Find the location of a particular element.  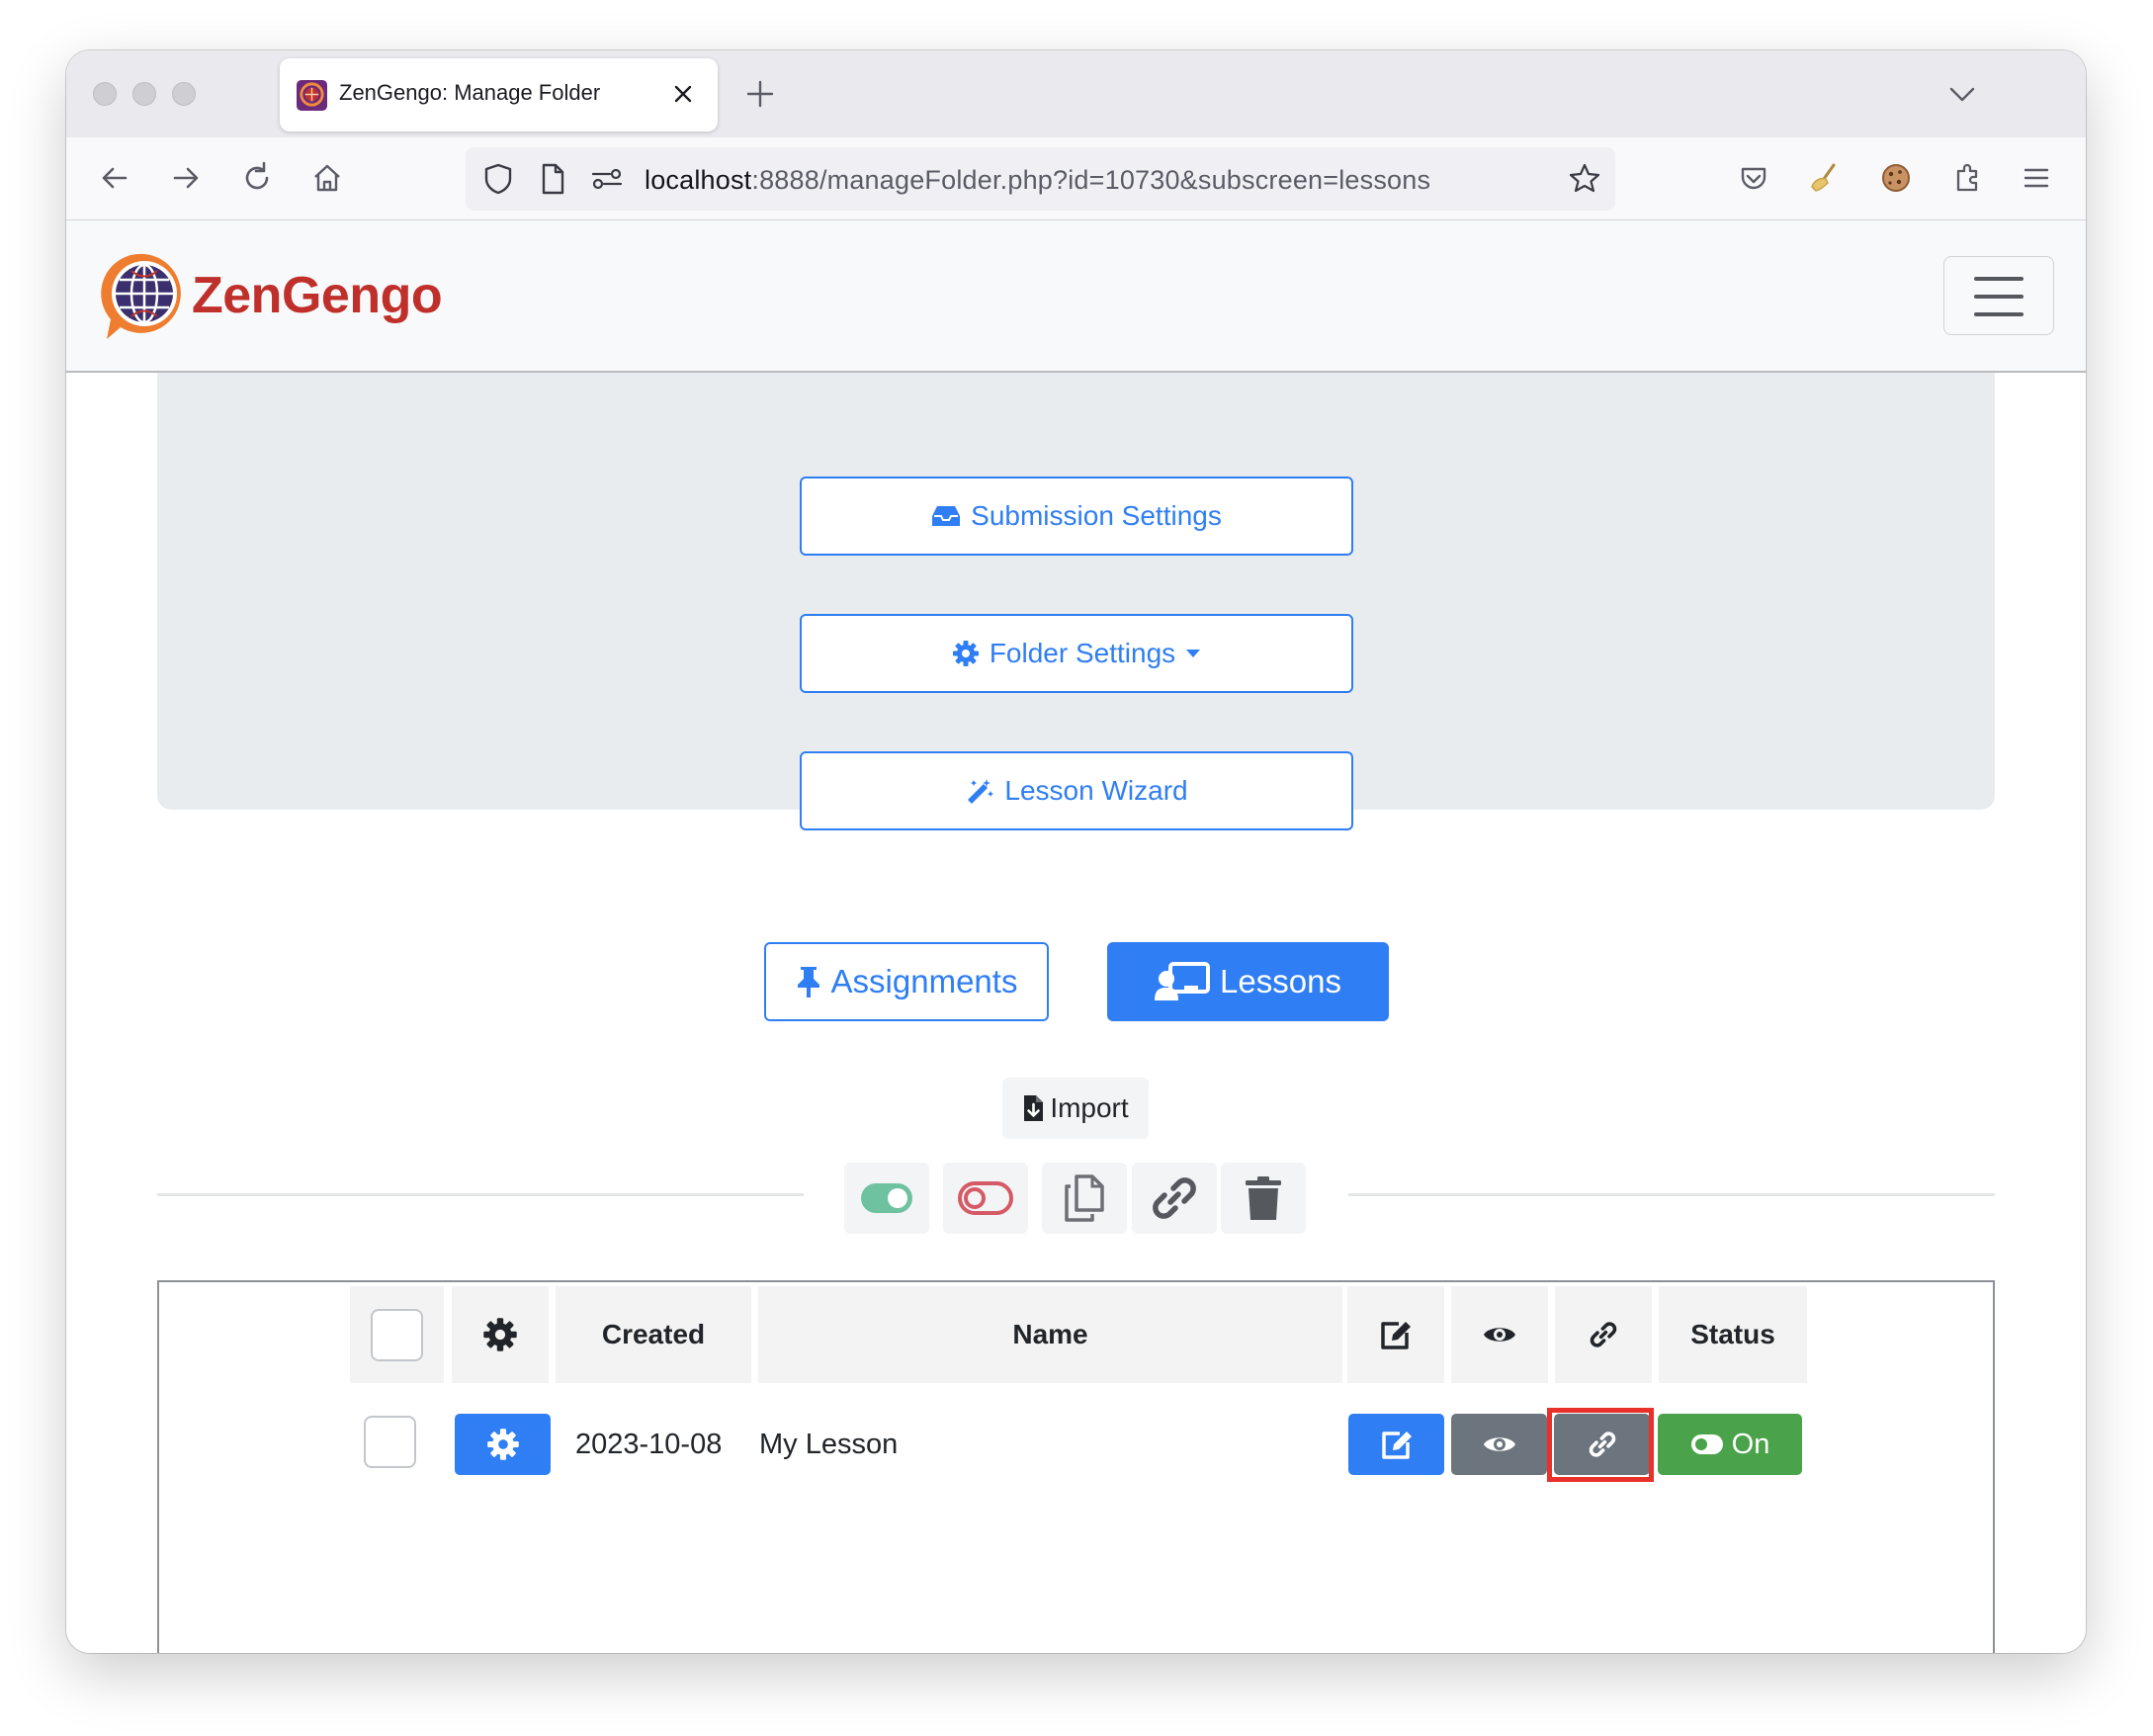

pocket-icon is located at coordinates (1754, 178).